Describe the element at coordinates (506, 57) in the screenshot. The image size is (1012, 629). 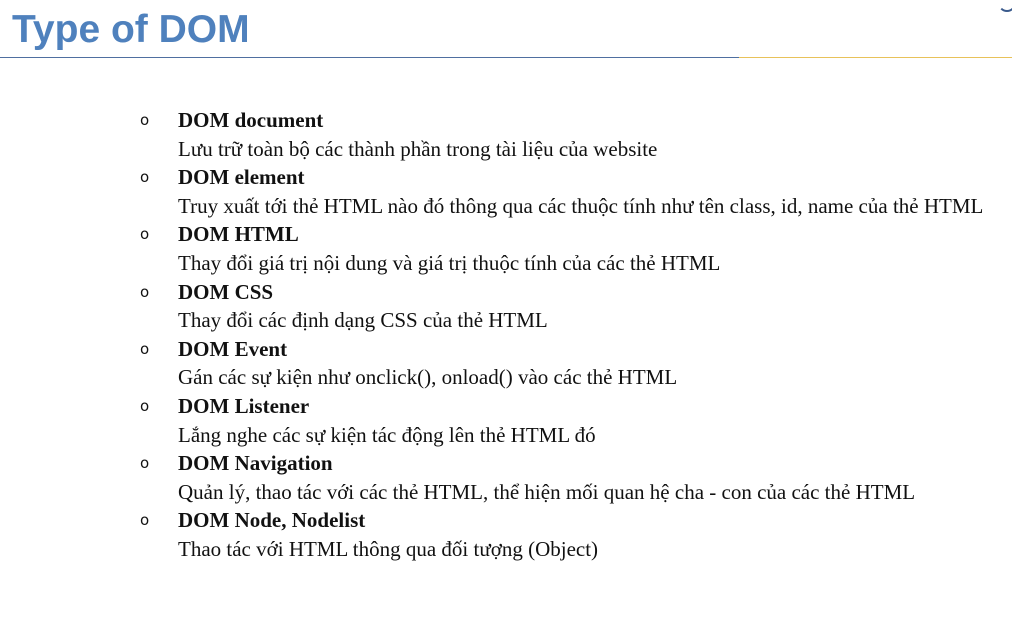
I see `title-underline` at that location.